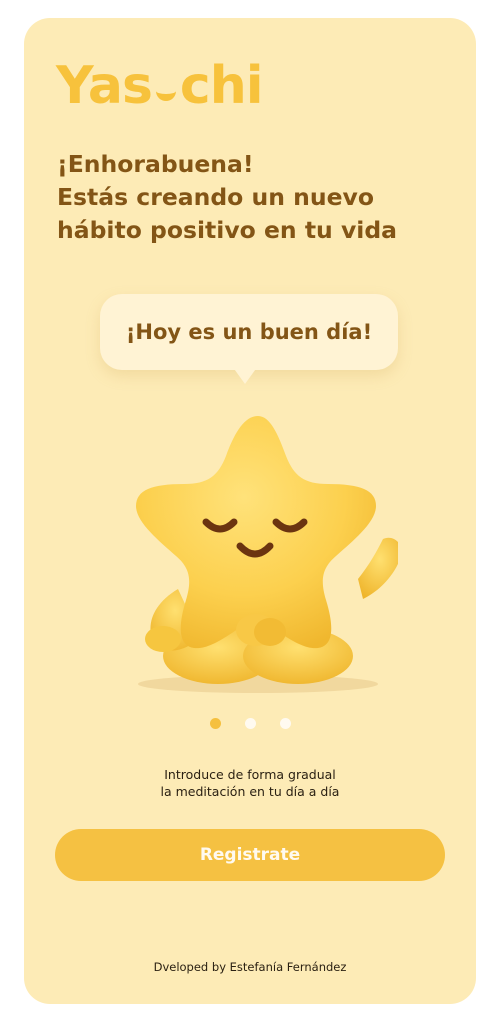  I want to click on description-line-1: Introduce de forma gradual, so click(250, 774).